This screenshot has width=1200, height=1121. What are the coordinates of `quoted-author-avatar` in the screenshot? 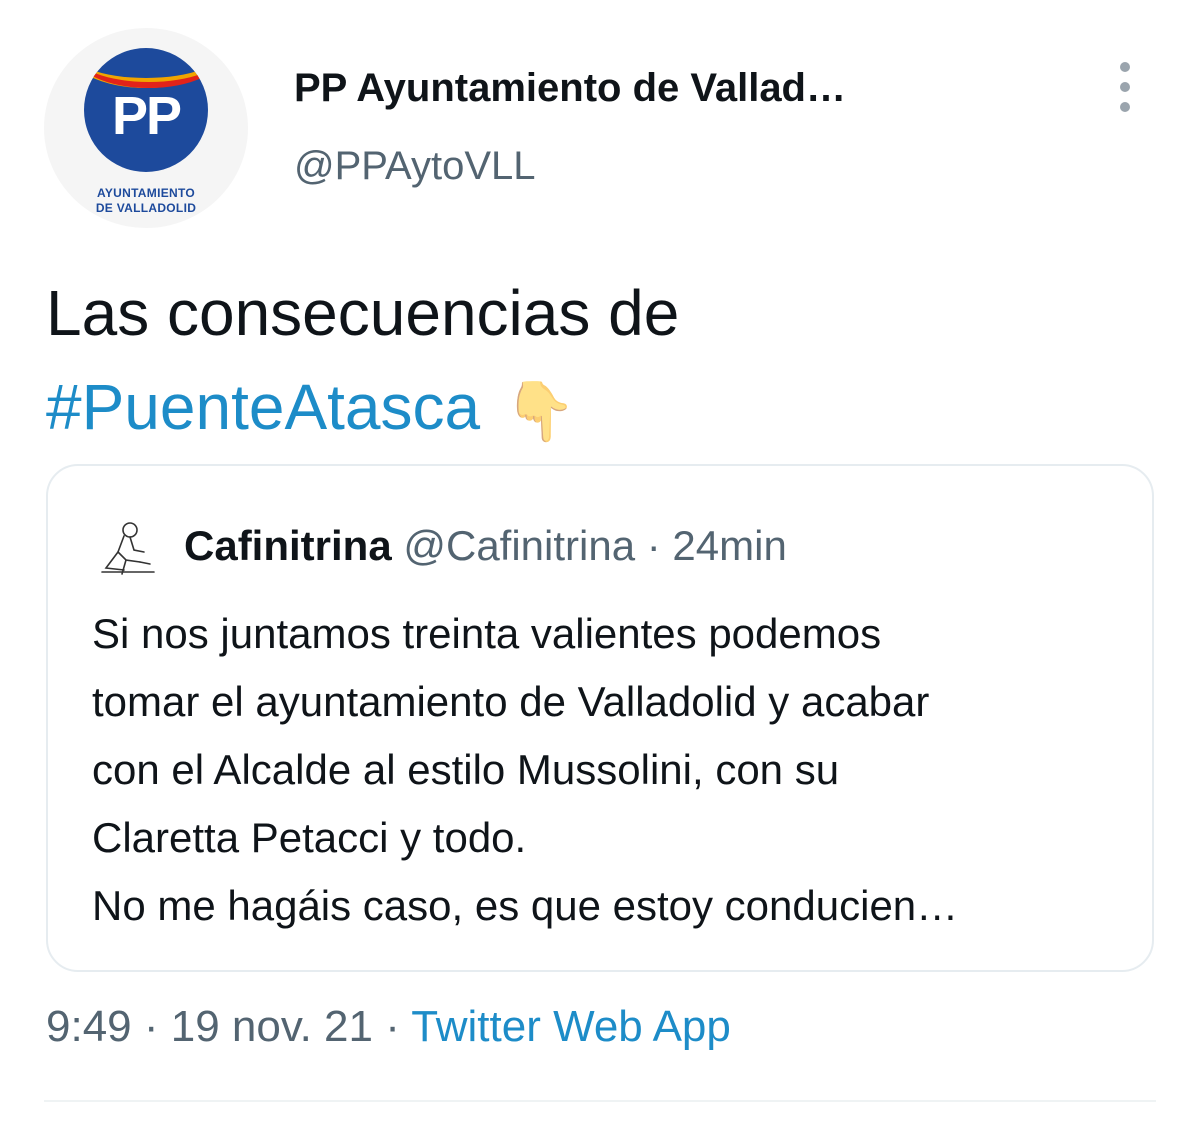 It's located at (128, 548).